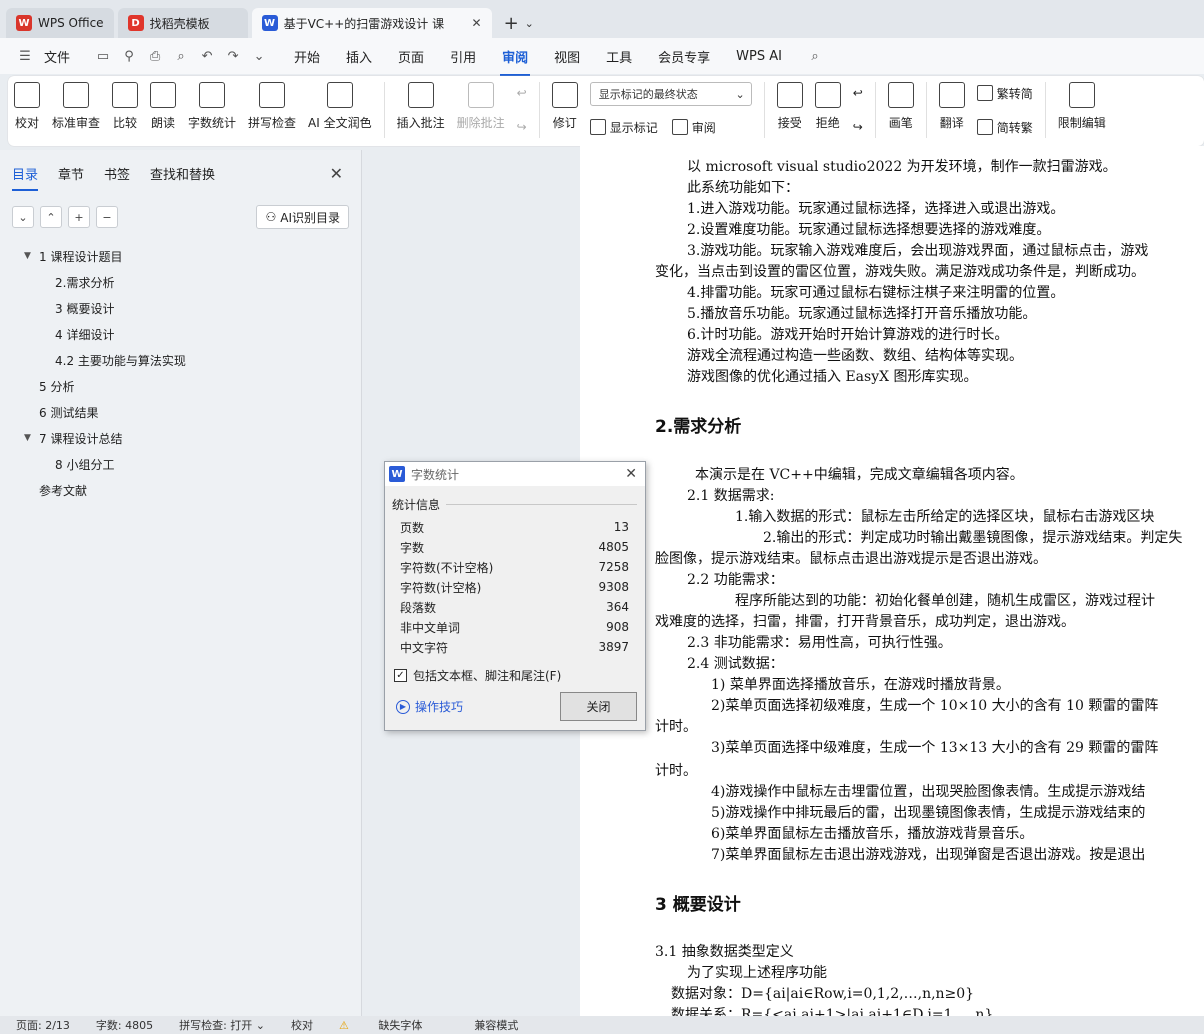  I want to click on proofread-indicator: 校对, so click(302, 1025).